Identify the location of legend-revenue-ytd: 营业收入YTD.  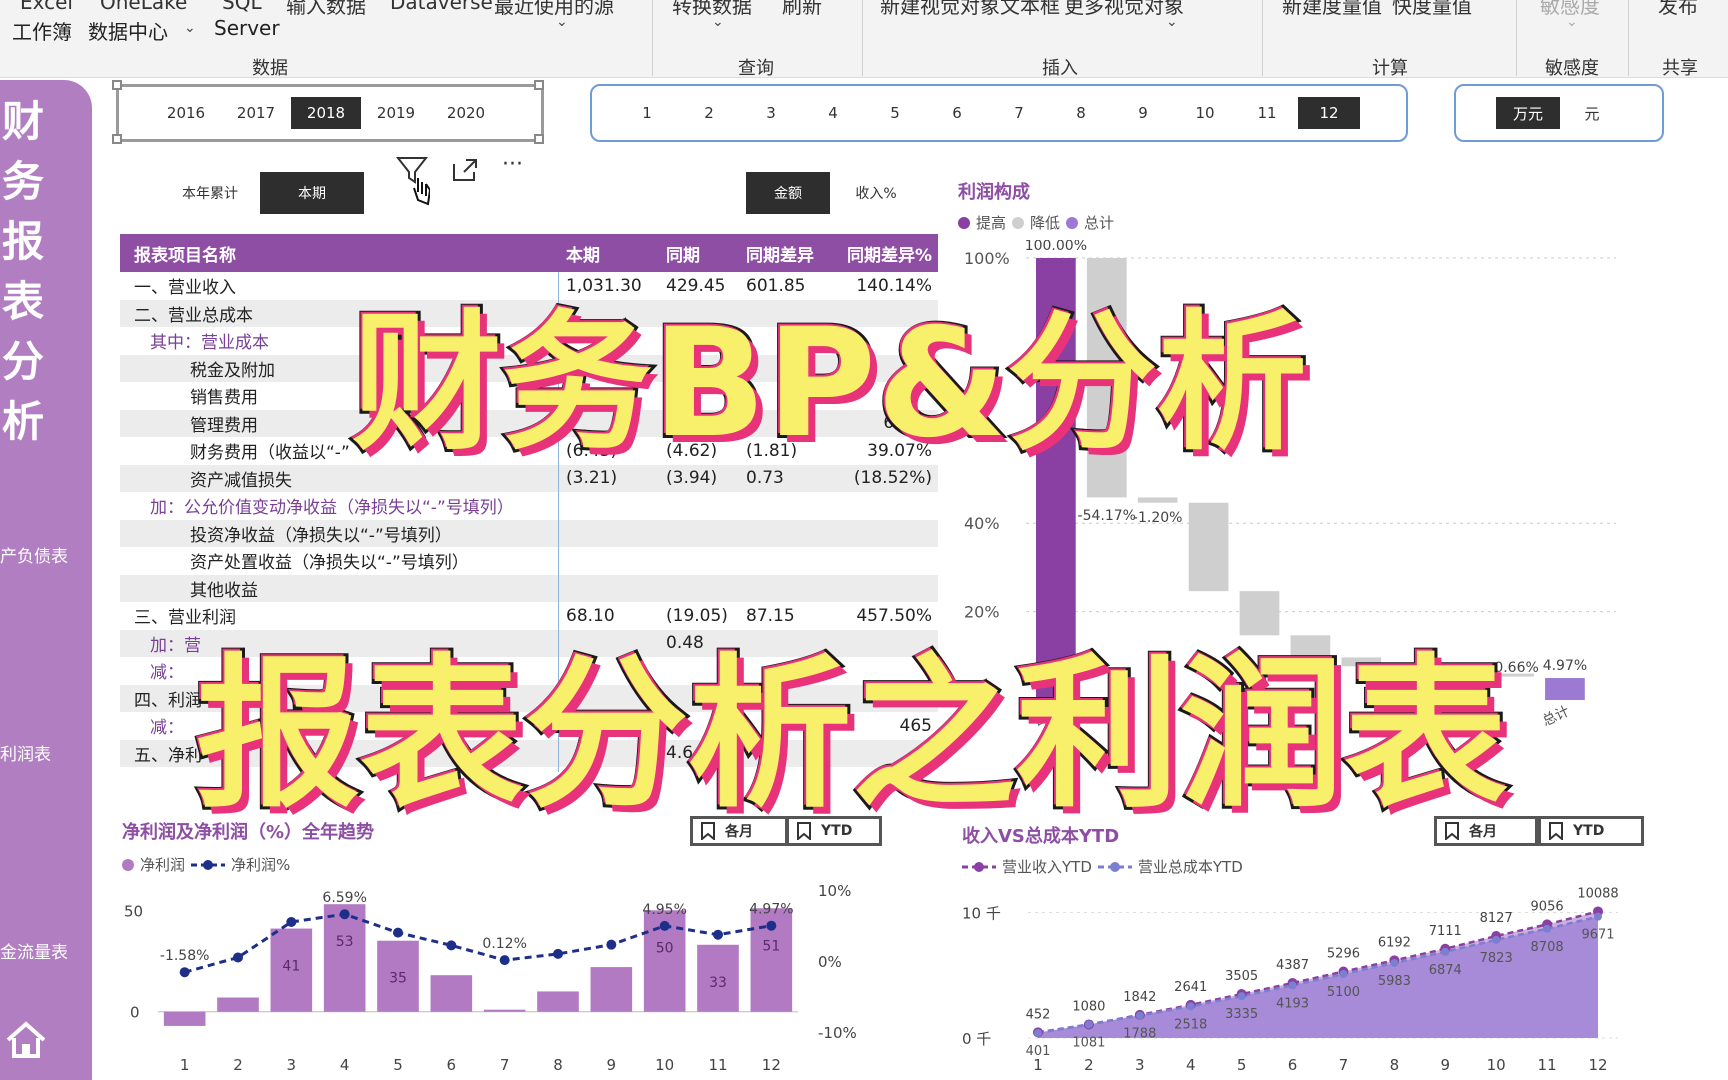
(1047, 866).